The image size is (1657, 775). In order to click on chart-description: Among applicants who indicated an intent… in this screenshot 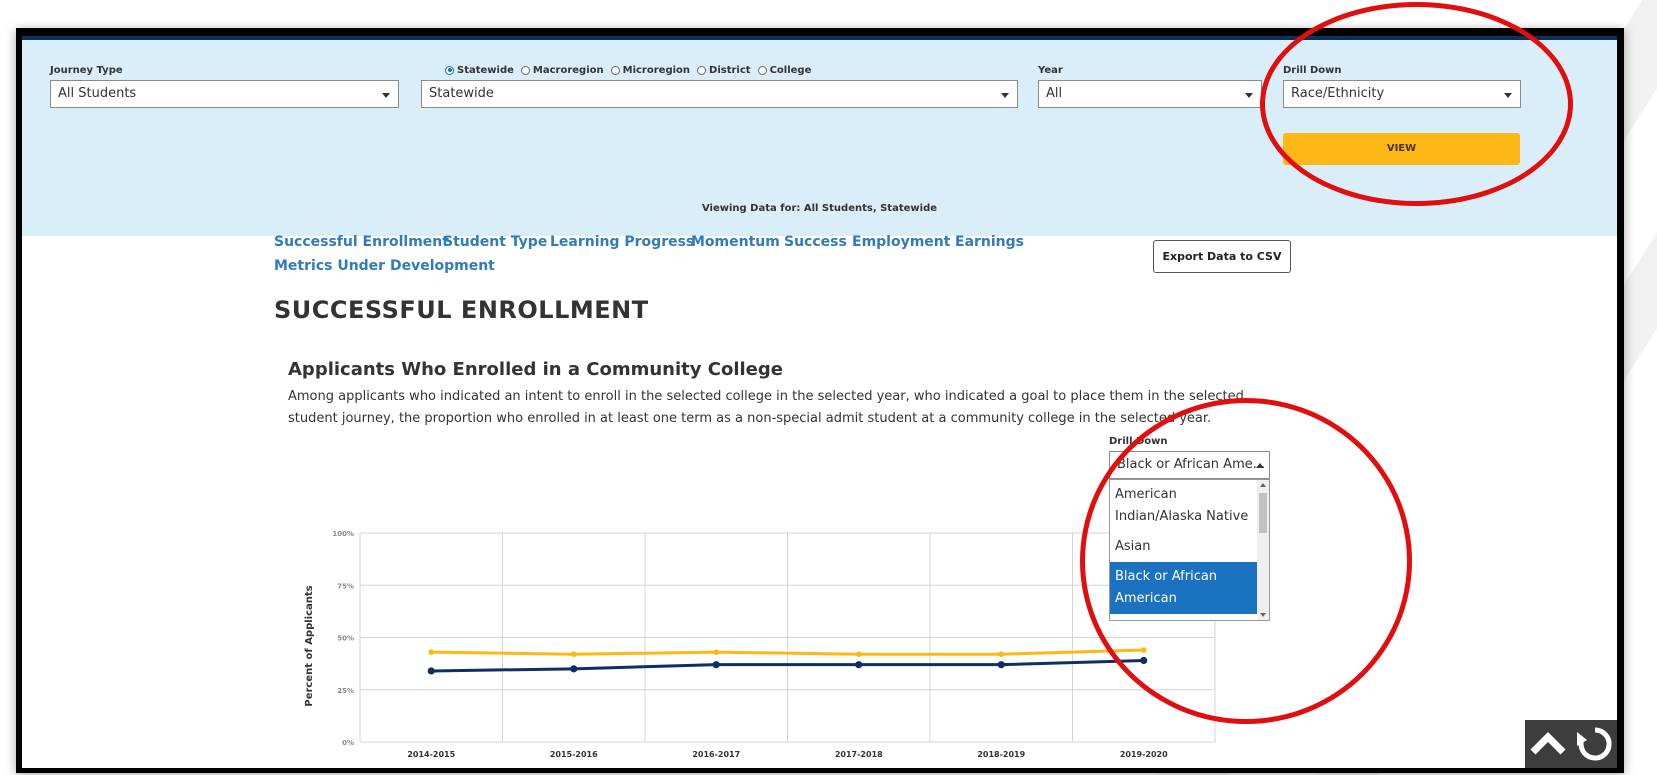, I will do `click(766, 407)`.